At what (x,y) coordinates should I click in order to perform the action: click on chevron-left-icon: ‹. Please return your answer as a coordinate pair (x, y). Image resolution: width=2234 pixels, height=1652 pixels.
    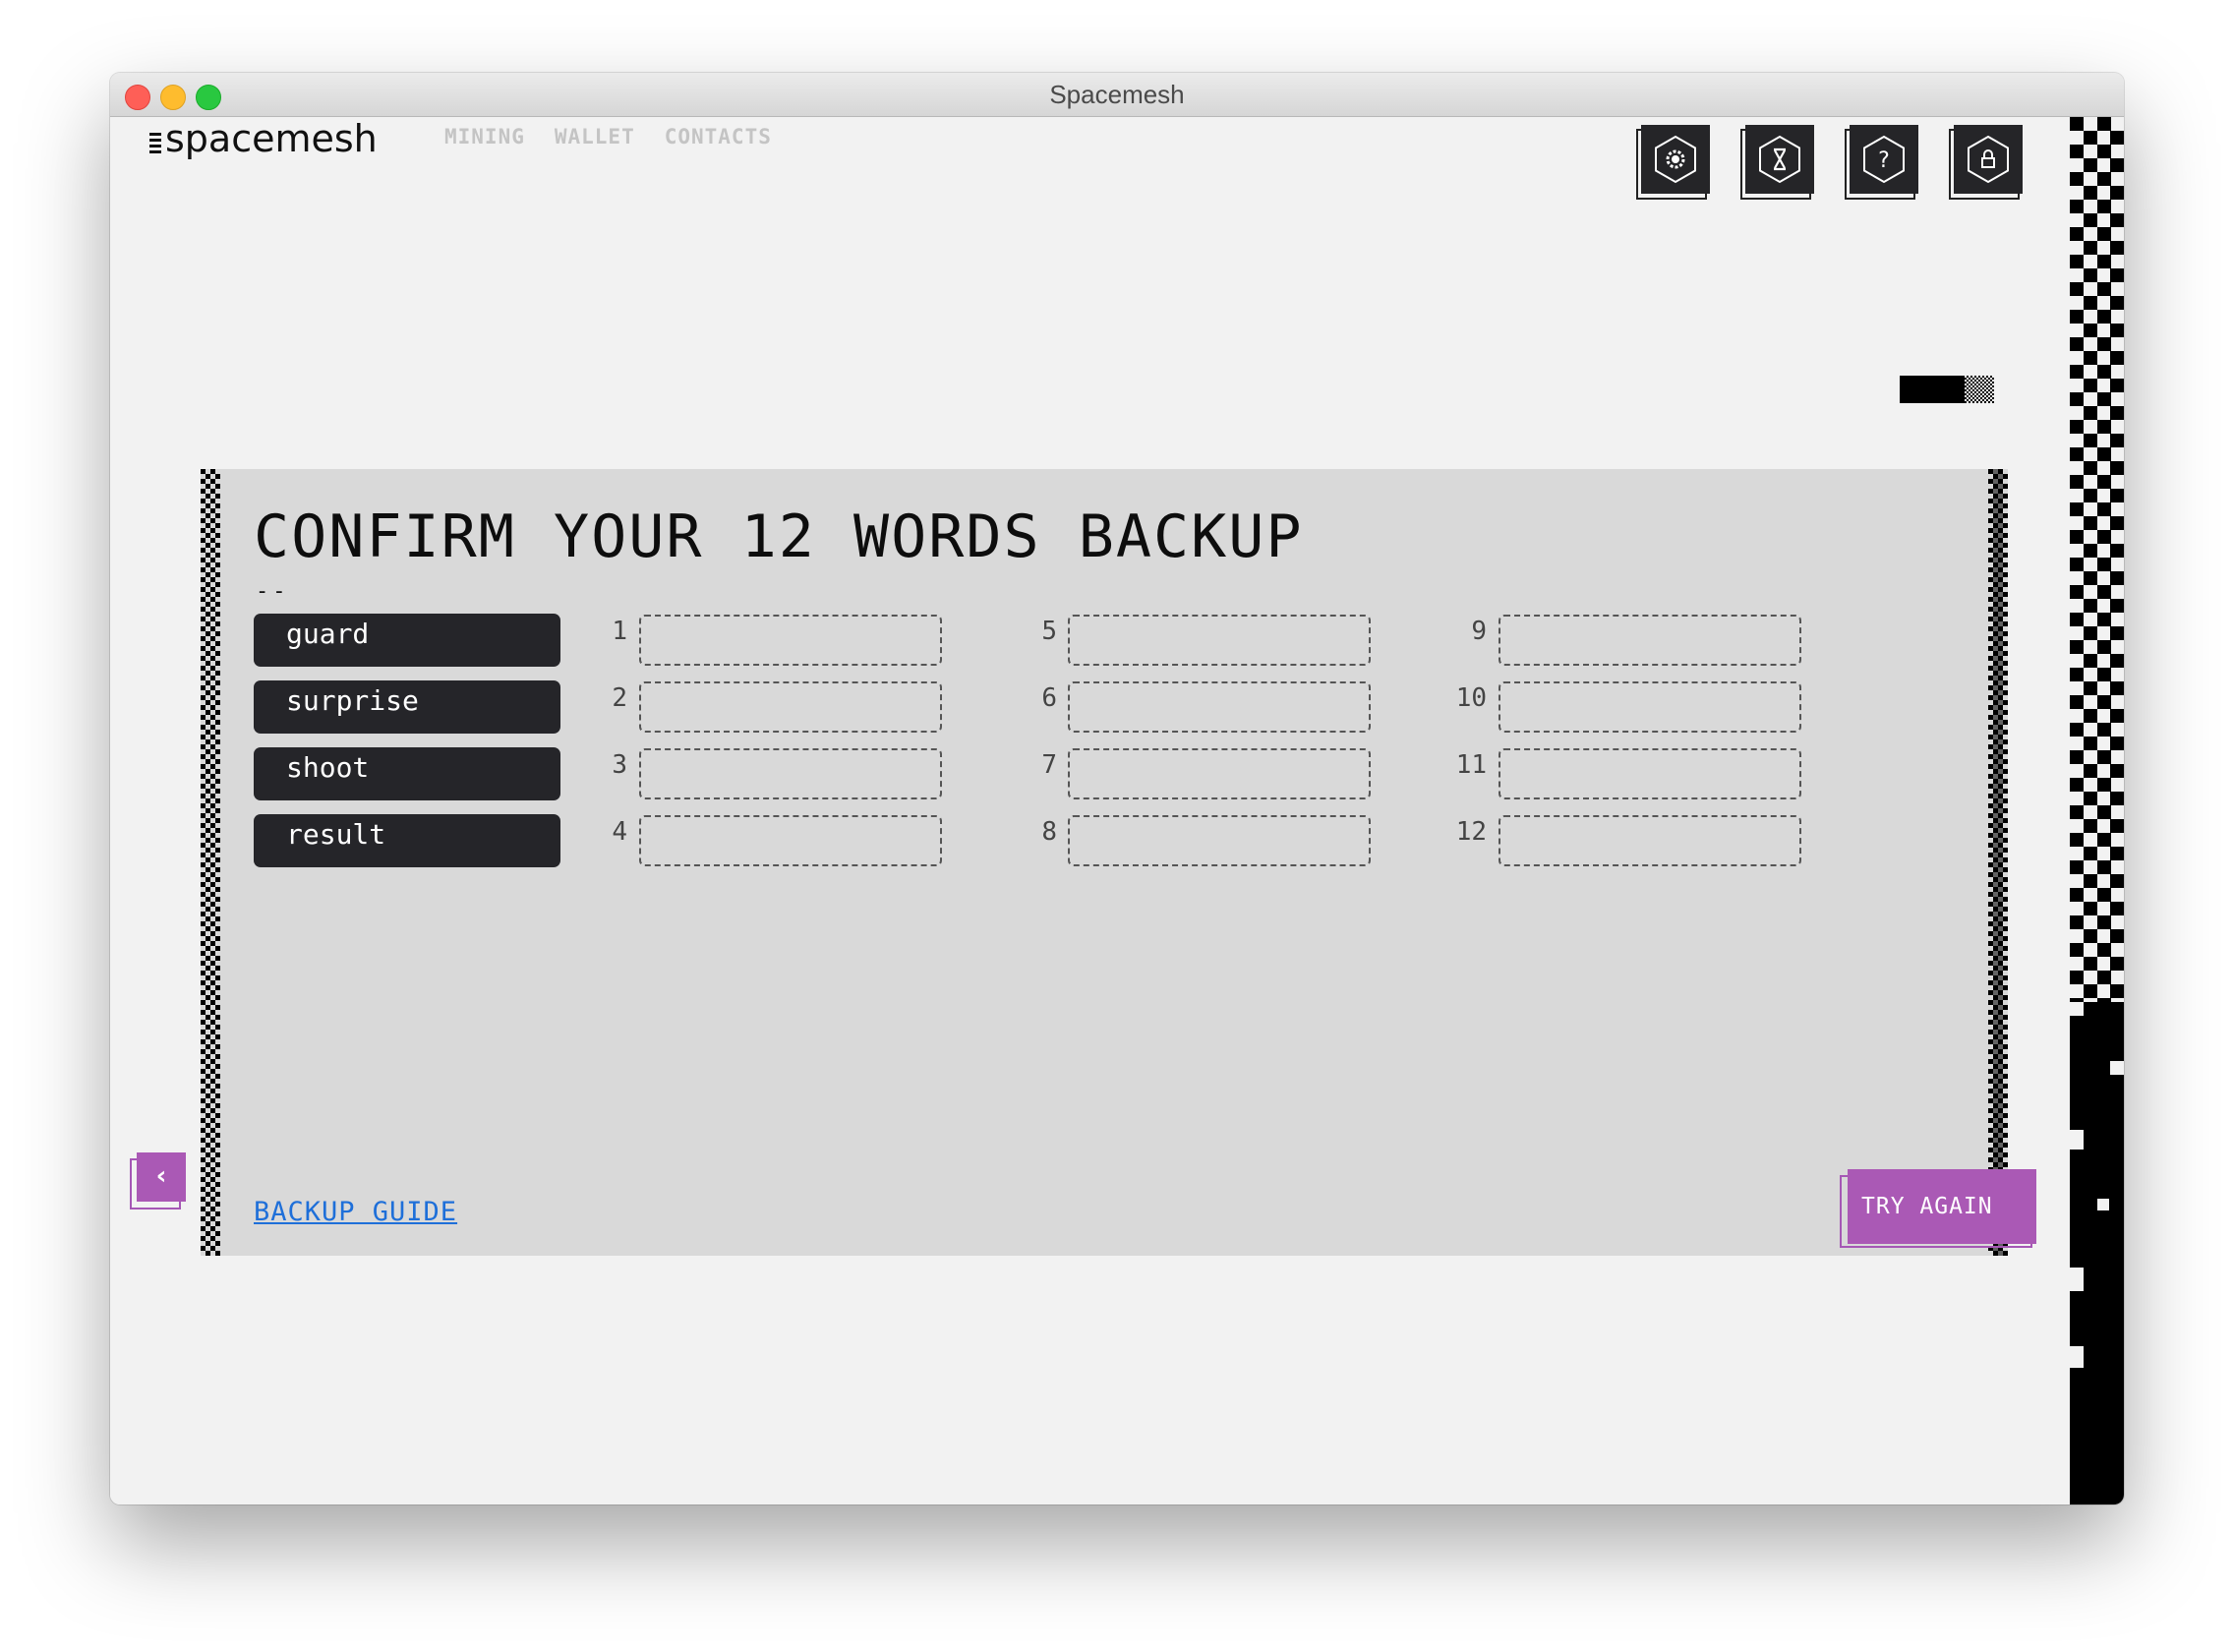
    Looking at the image, I should click on (161, 1177).